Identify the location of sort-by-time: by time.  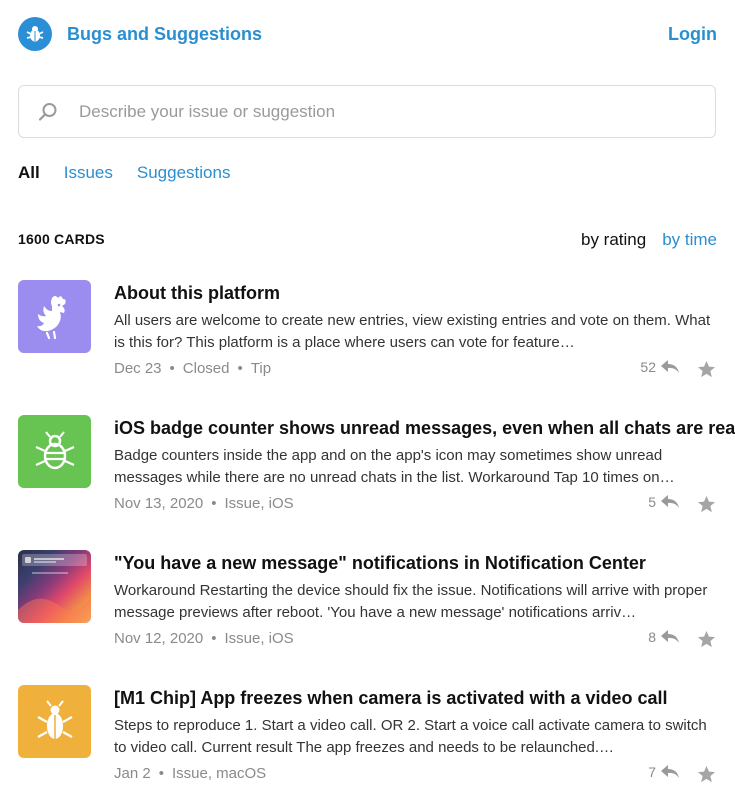
(689, 240).